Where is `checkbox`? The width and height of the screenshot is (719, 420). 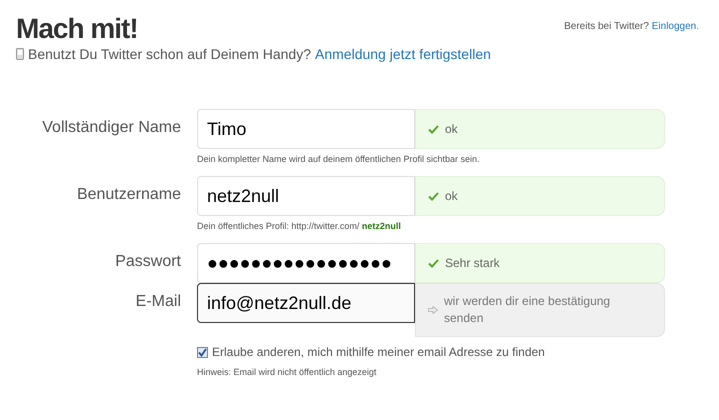 checkbox is located at coordinates (202, 352).